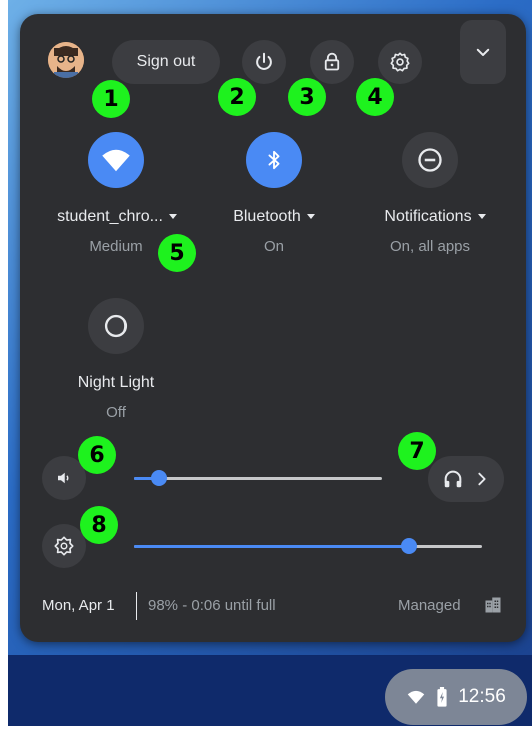  I want to click on enterprise-icon, so click(493, 607).